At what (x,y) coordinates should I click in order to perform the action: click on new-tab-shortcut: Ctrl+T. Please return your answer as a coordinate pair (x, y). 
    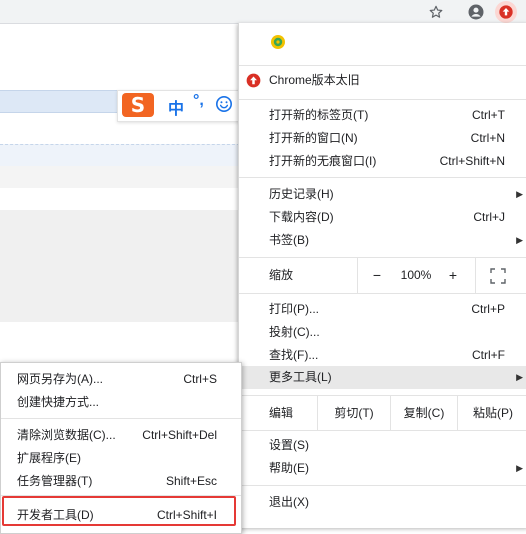
    Looking at the image, I should click on (488, 115).